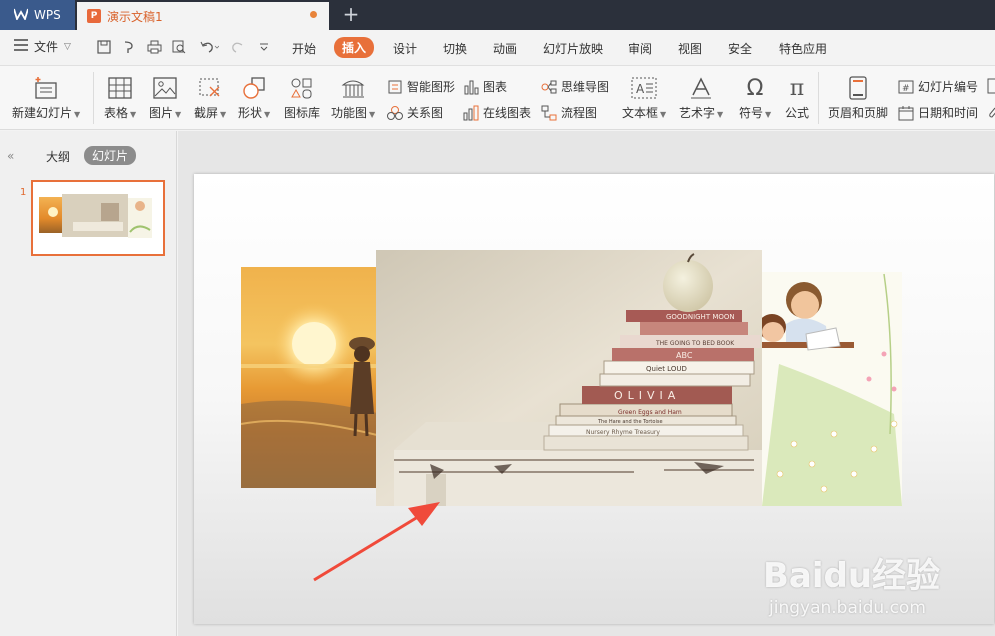 The image size is (995, 636). What do you see at coordinates (354, 47) in the screenshot?
I see `menu-insert: 插入` at bounding box center [354, 47].